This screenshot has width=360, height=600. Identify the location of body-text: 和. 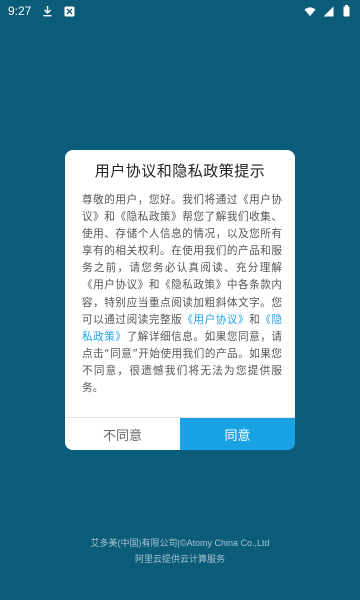
(255, 319).